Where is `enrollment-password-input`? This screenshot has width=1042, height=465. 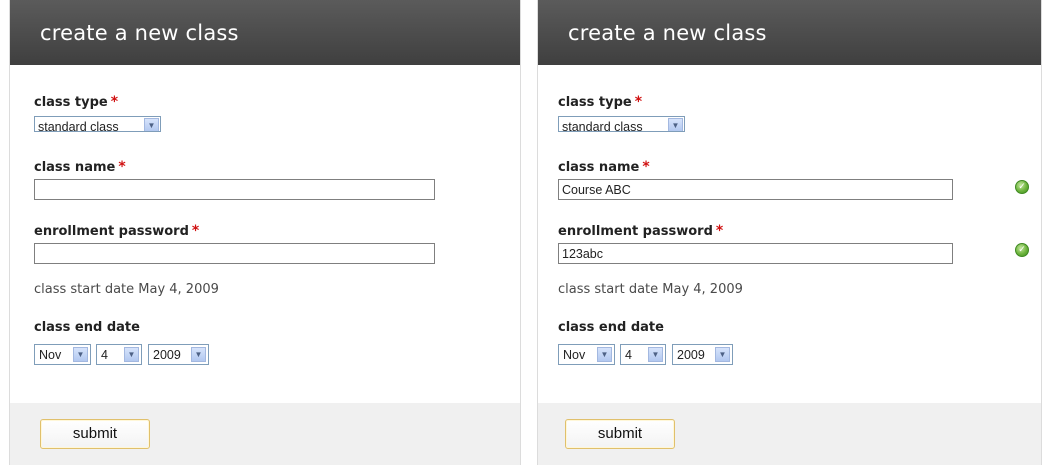
enrollment-password-input is located at coordinates (234, 253).